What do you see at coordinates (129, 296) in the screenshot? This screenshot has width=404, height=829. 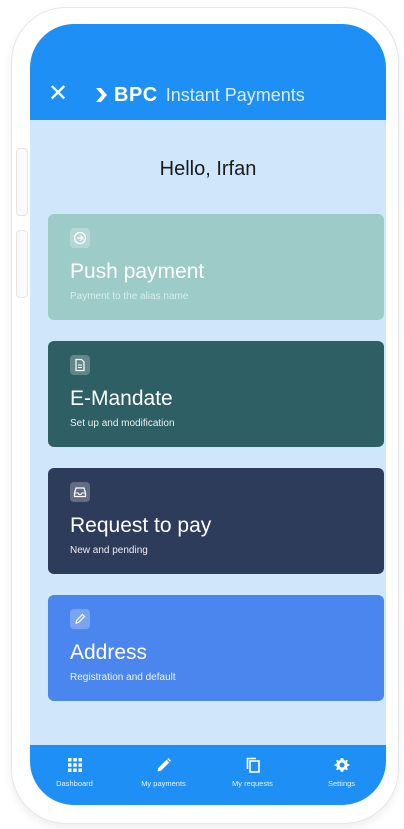 I see `card-subtitle: Payment to the alias name` at bounding box center [129, 296].